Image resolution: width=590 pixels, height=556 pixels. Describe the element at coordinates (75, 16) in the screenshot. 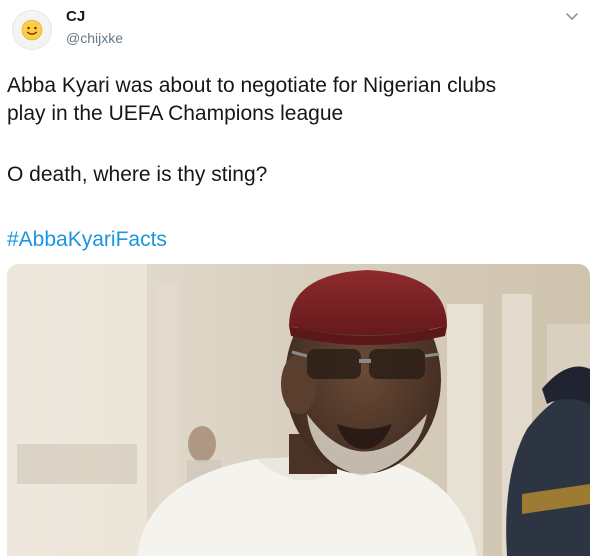

I see `author-name: CJ` at that location.